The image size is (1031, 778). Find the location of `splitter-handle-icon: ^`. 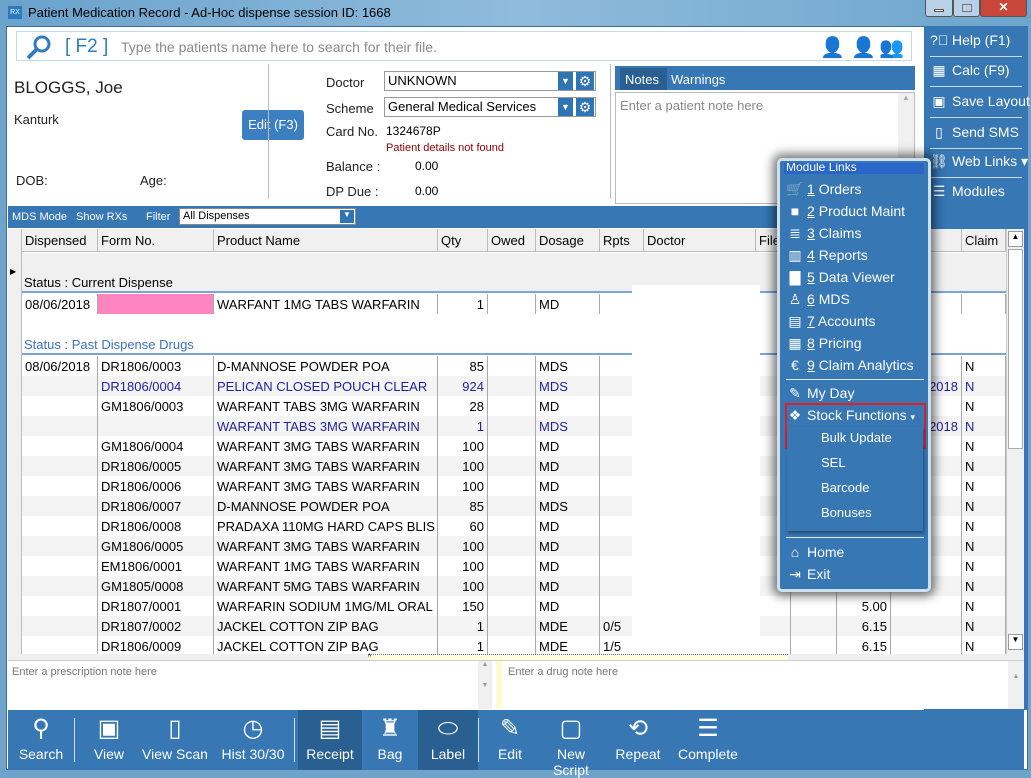

splitter-handle-icon: ^ is located at coordinates (578, 657).